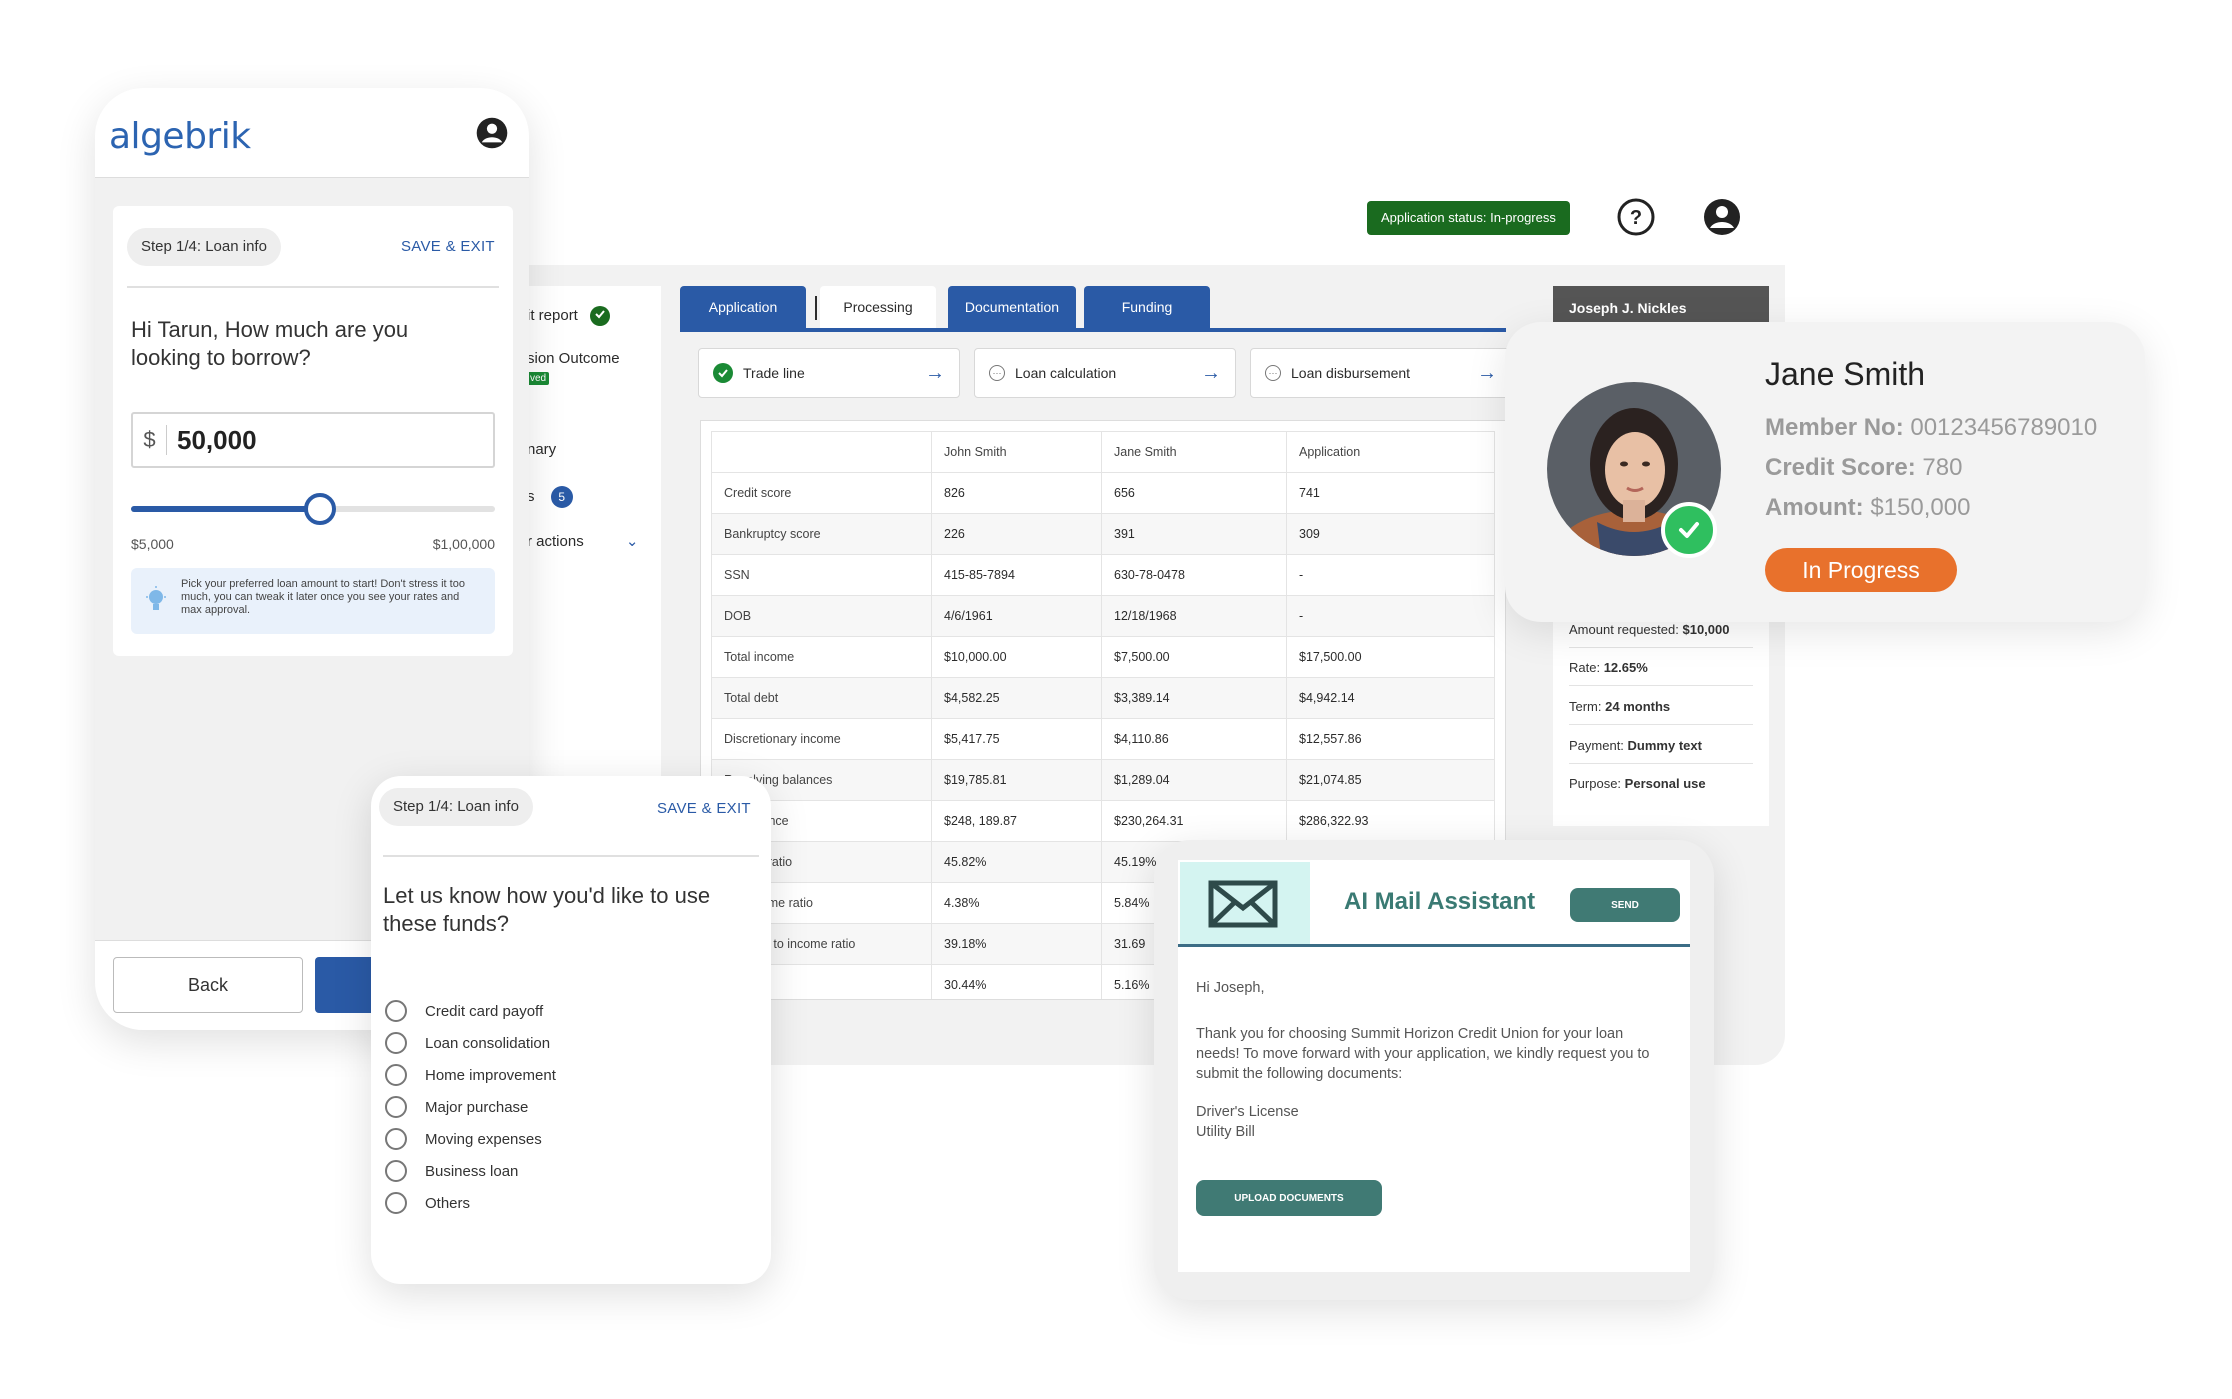  What do you see at coordinates (1016, 534) in the screenshot?
I see `table-cell: 226` at bounding box center [1016, 534].